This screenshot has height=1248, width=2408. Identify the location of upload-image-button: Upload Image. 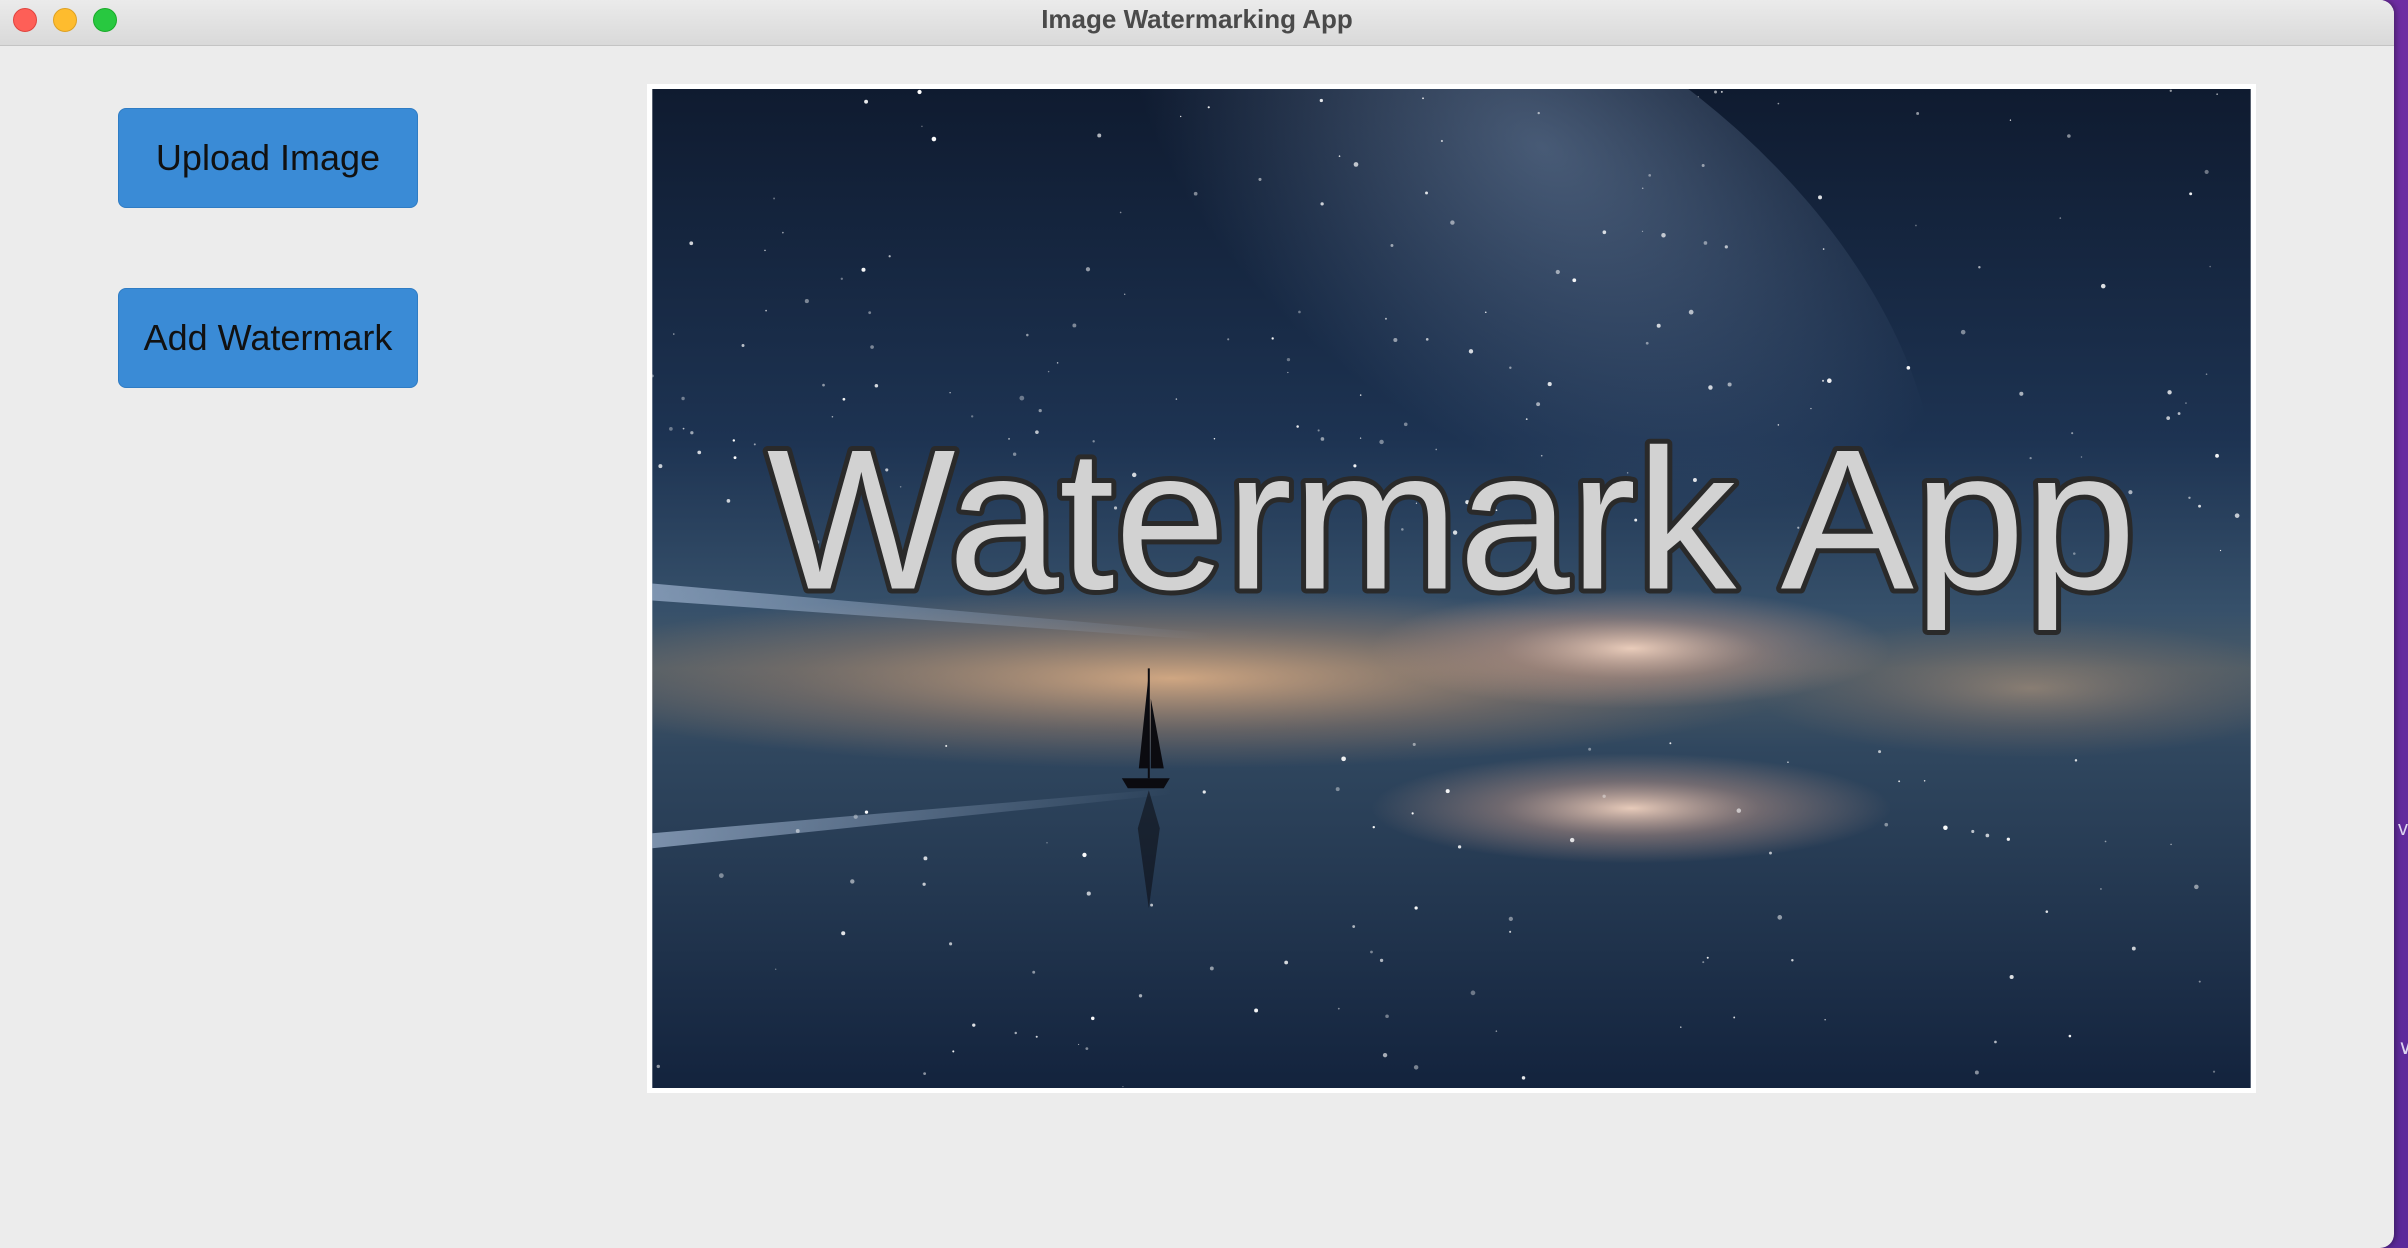
(268, 158).